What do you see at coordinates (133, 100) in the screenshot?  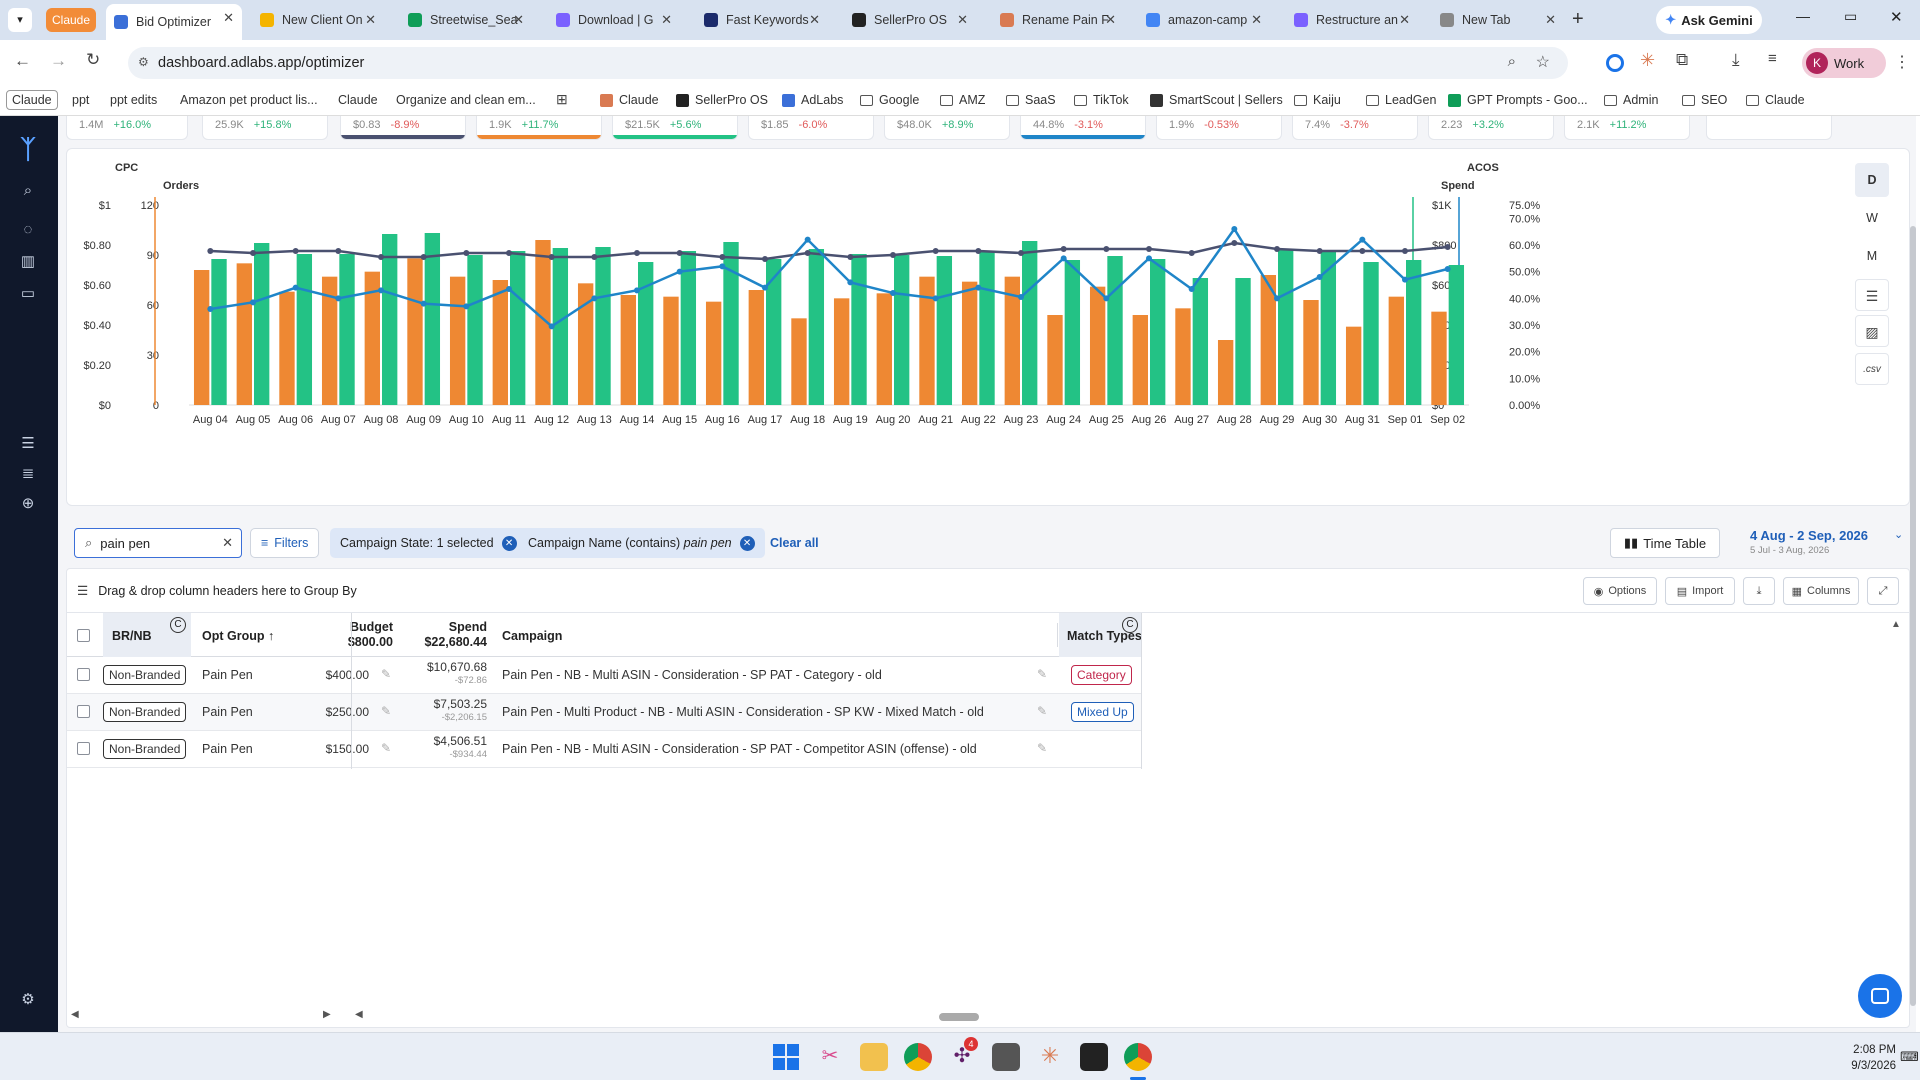 I see `bookmark-item: ppt edits` at bounding box center [133, 100].